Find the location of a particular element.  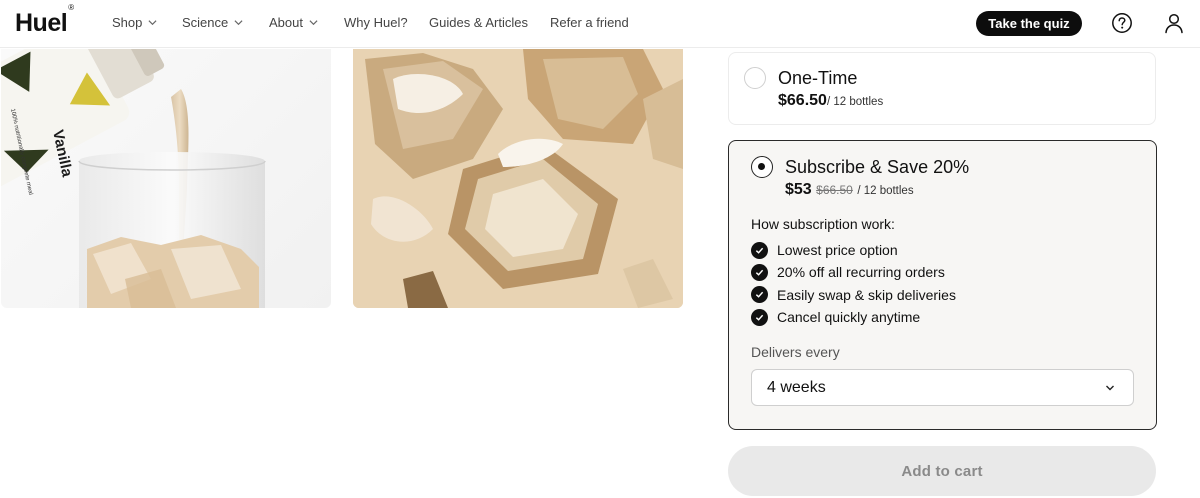

one-time-price: $66.50/ 12 bottles is located at coordinates (830, 101).